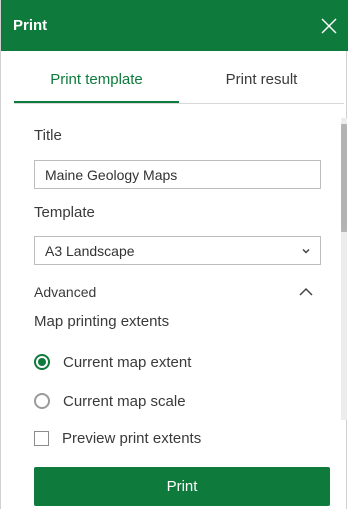 The width and height of the screenshot is (349, 509). I want to click on radio-unselected-icon, so click(42, 401).